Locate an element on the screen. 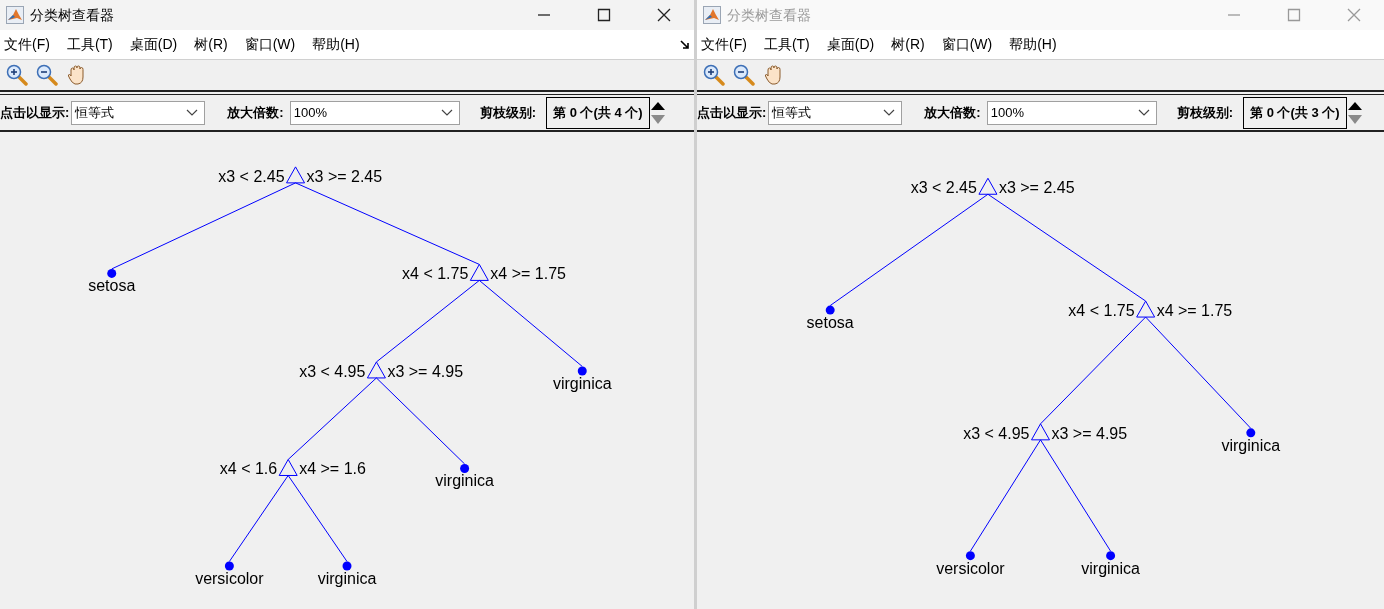 This screenshot has height=609, width=1384. prune-level-field: 第 0 个(共 4 个) is located at coordinates (598, 112).